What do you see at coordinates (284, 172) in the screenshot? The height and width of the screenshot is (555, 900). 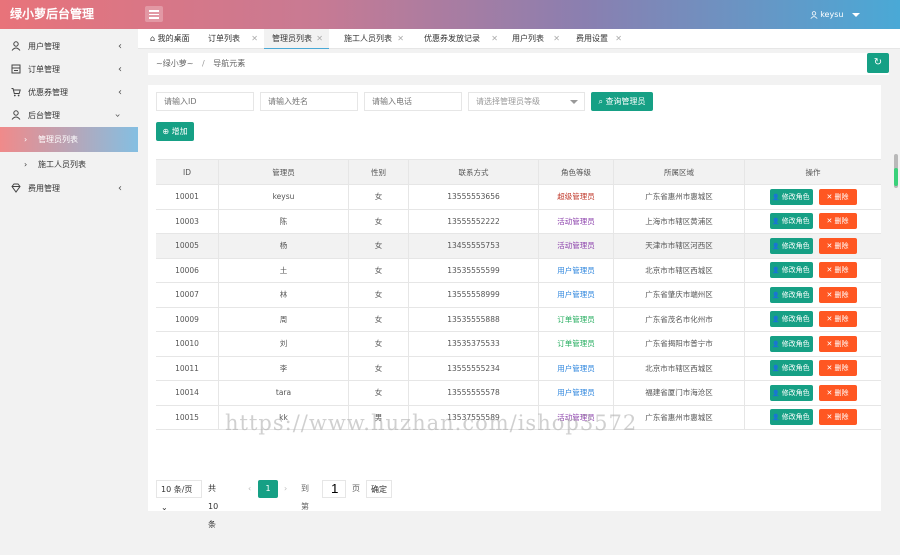 I see `col-header: 管理员` at bounding box center [284, 172].